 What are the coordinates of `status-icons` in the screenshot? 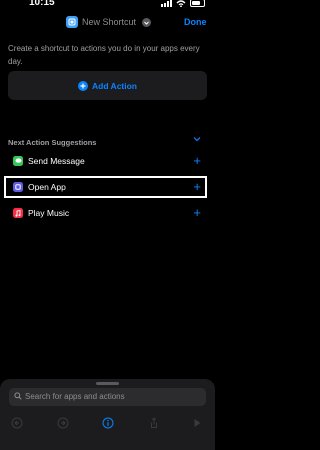 It's located at (183, 3).